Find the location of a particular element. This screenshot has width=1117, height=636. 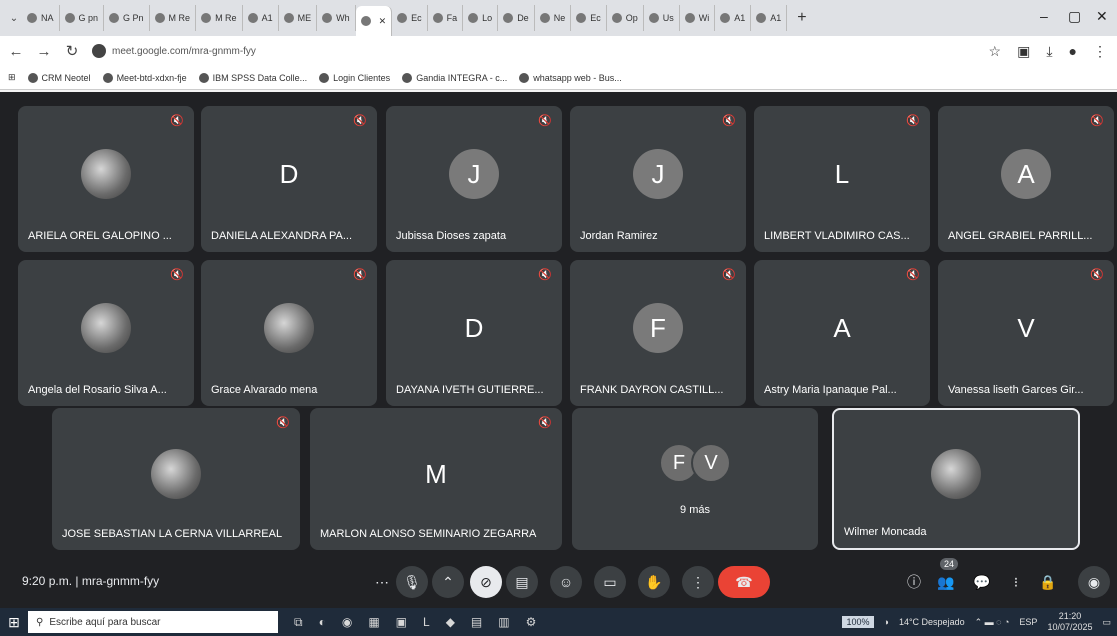

bookmark-item: CRM Neotel is located at coordinates (59, 77).